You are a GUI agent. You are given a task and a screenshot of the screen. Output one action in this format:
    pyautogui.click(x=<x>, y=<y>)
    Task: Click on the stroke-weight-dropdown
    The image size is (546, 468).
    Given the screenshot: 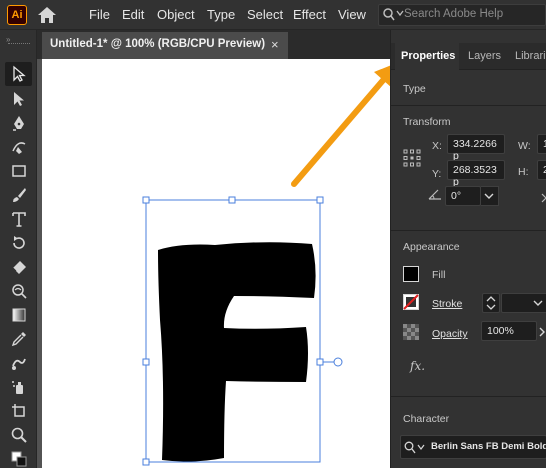 What is the action you would take?
    pyautogui.click(x=538, y=303)
    